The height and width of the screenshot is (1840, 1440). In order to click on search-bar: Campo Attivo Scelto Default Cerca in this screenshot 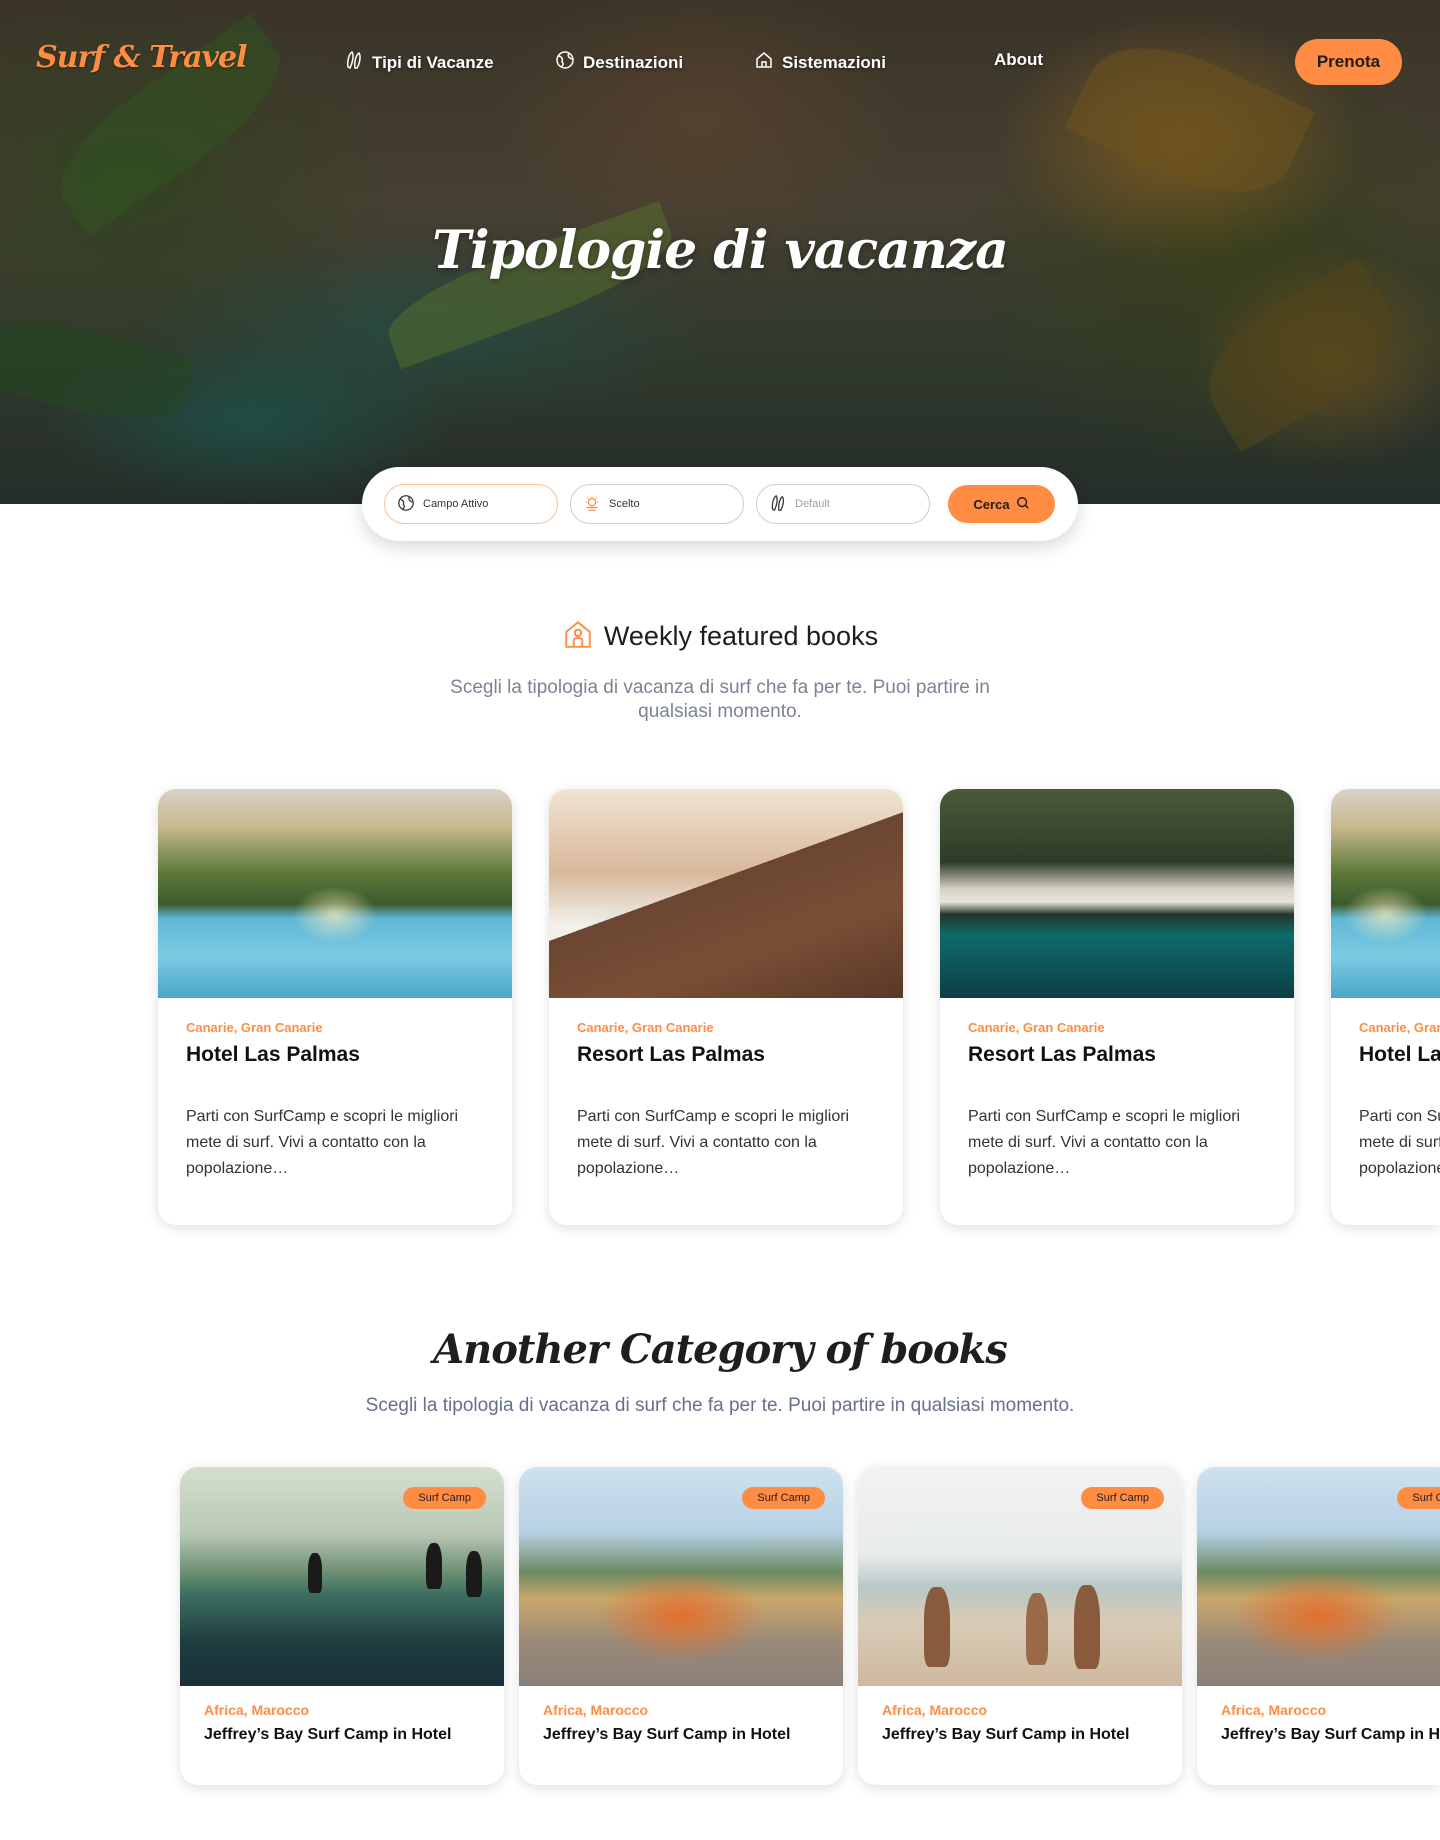, I will do `click(720, 504)`.